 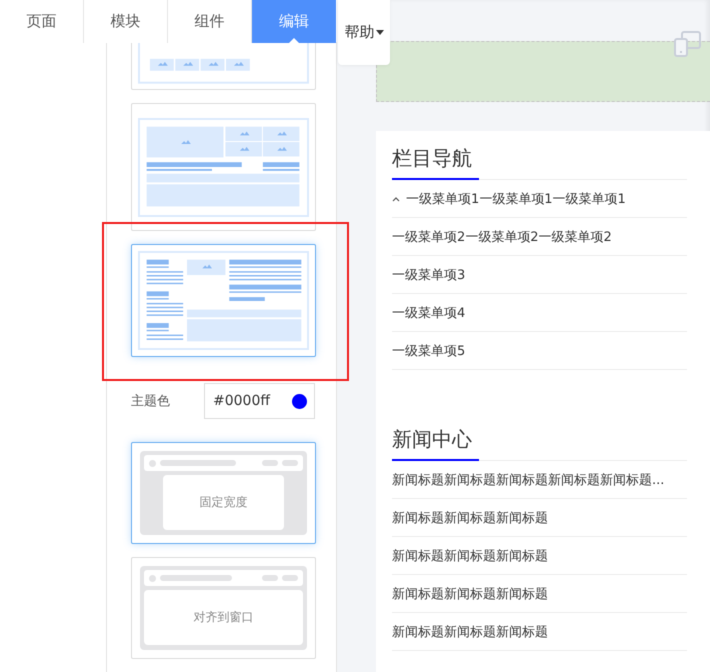 What do you see at coordinates (259, 401) in the screenshot?
I see `color-input-field: #0000ff` at bounding box center [259, 401].